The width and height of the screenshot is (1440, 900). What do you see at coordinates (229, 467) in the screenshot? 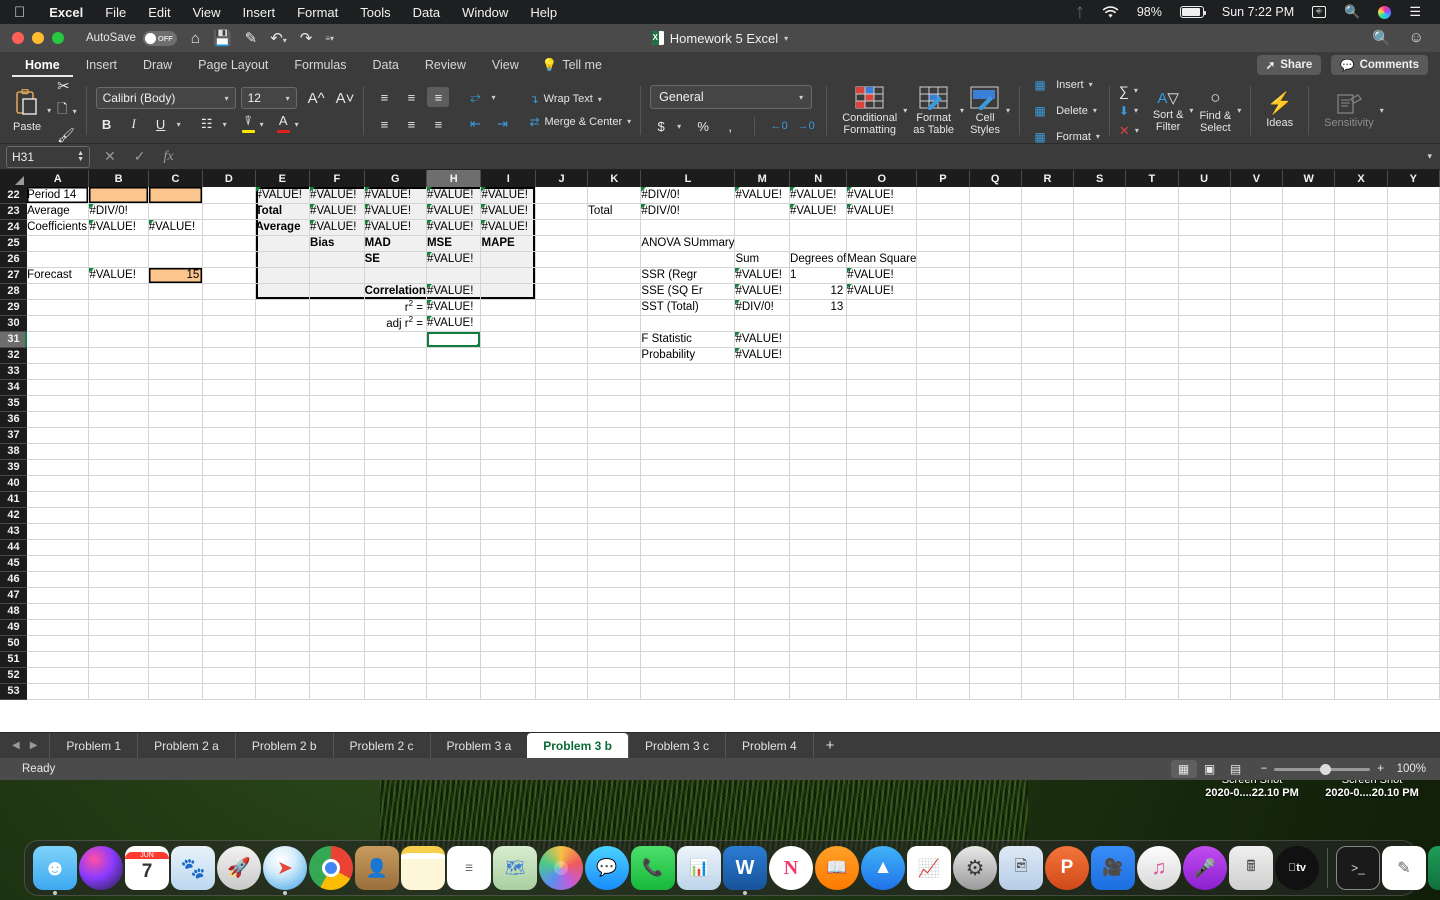
I see `cell-D39` at bounding box center [229, 467].